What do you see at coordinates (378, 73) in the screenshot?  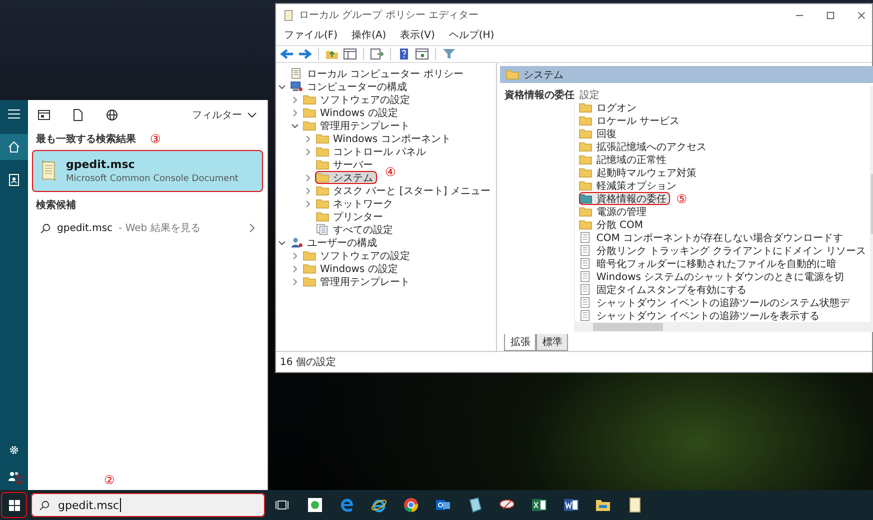 I see `tree-item: ローカル コンピューター ポリシー` at bounding box center [378, 73].